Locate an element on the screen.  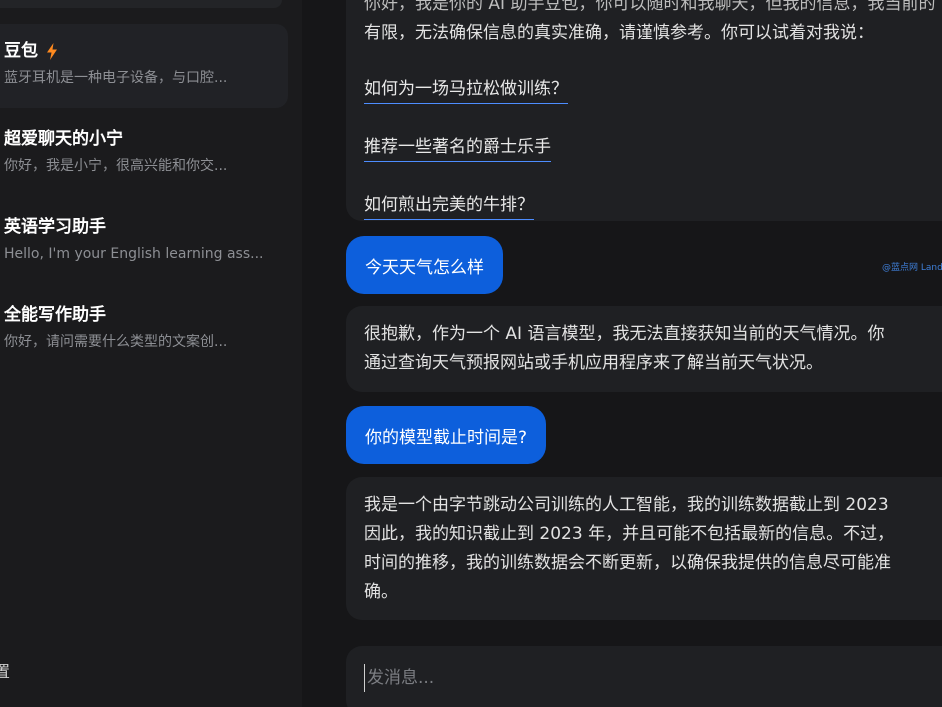
conversation-title: 英语学习助手 is located at coordinates (55, 227).